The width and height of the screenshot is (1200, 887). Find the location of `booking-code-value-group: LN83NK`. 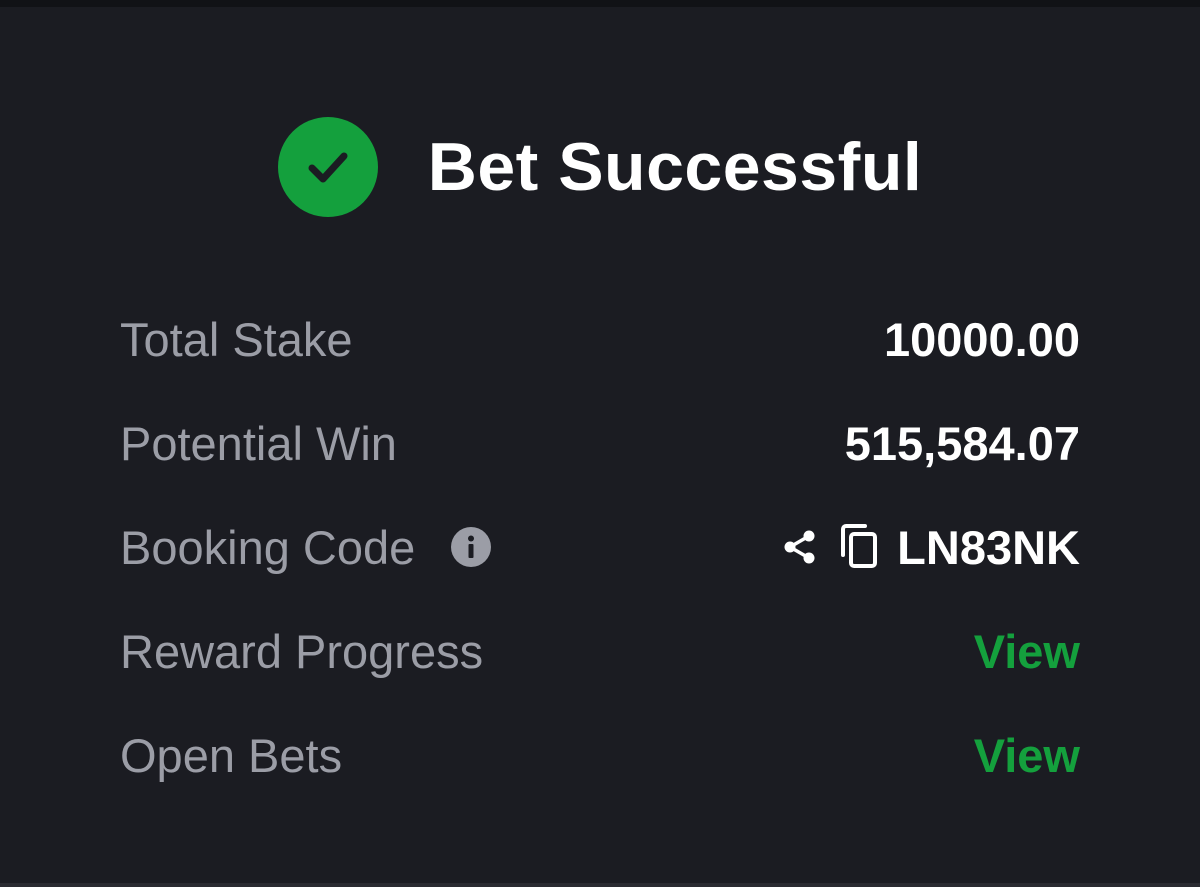

booking-code-value-group: LN83NK is located at coordinates (929, 547).